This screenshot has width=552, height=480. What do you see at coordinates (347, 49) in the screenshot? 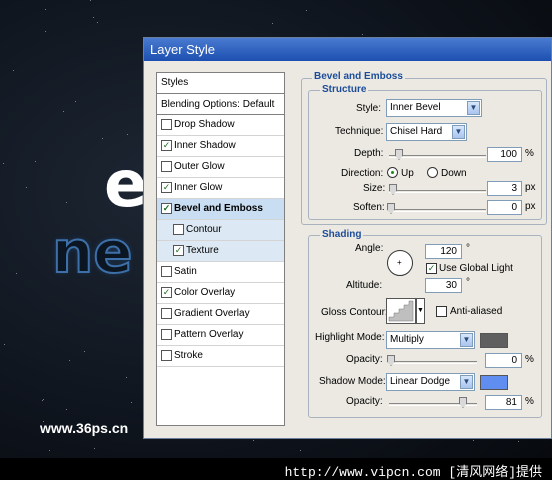
I see `dialog-titlebar: Layer Style` at bounding box center [347, 49].